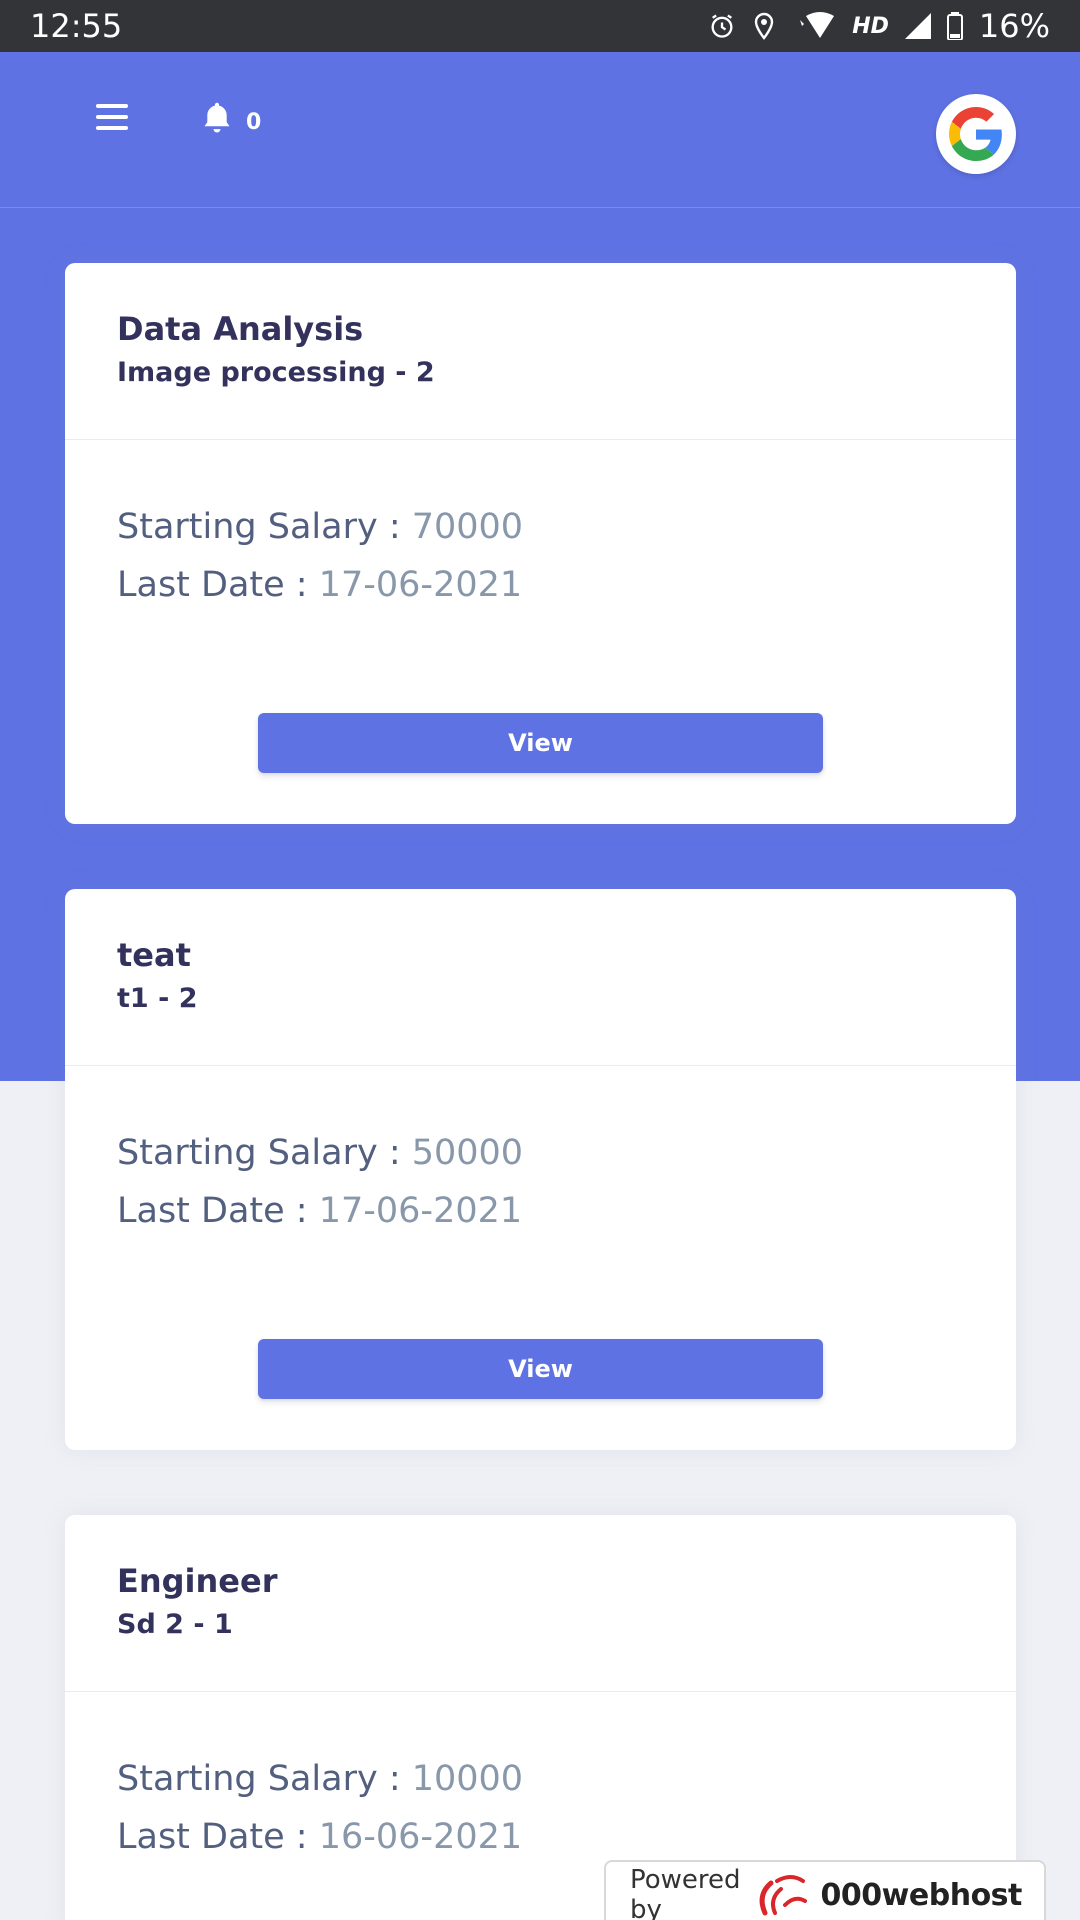 Image resolution: width=1080 pixels, height=1920 pixels. What do you see at coordinates (254, 122) in the screenshot?
I see `notification-count: 0` at bounding box center [254, 122].